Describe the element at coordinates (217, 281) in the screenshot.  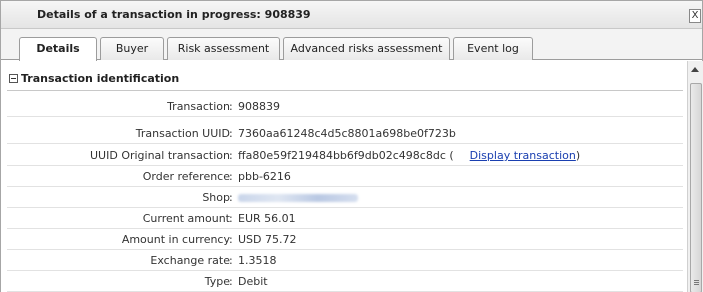
I see `field-label: Type` at that location.